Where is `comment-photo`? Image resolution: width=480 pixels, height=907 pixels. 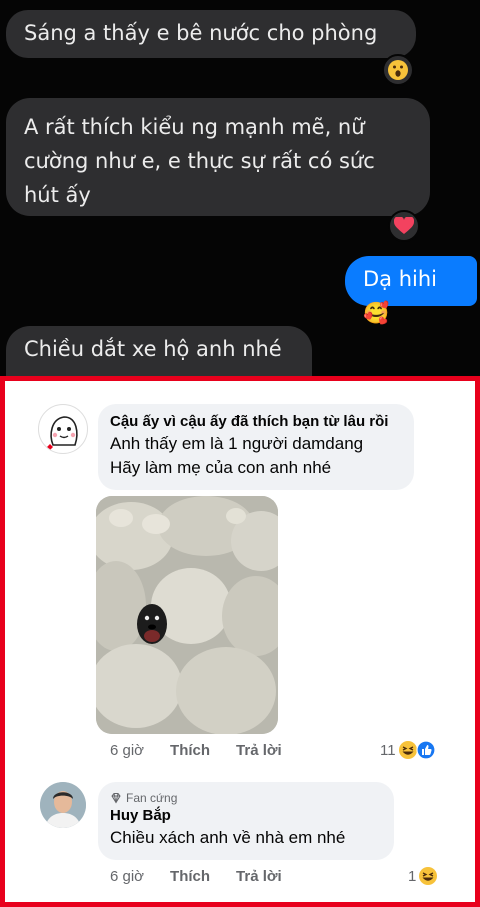
comment-photo is located at coordinates (187, 615).